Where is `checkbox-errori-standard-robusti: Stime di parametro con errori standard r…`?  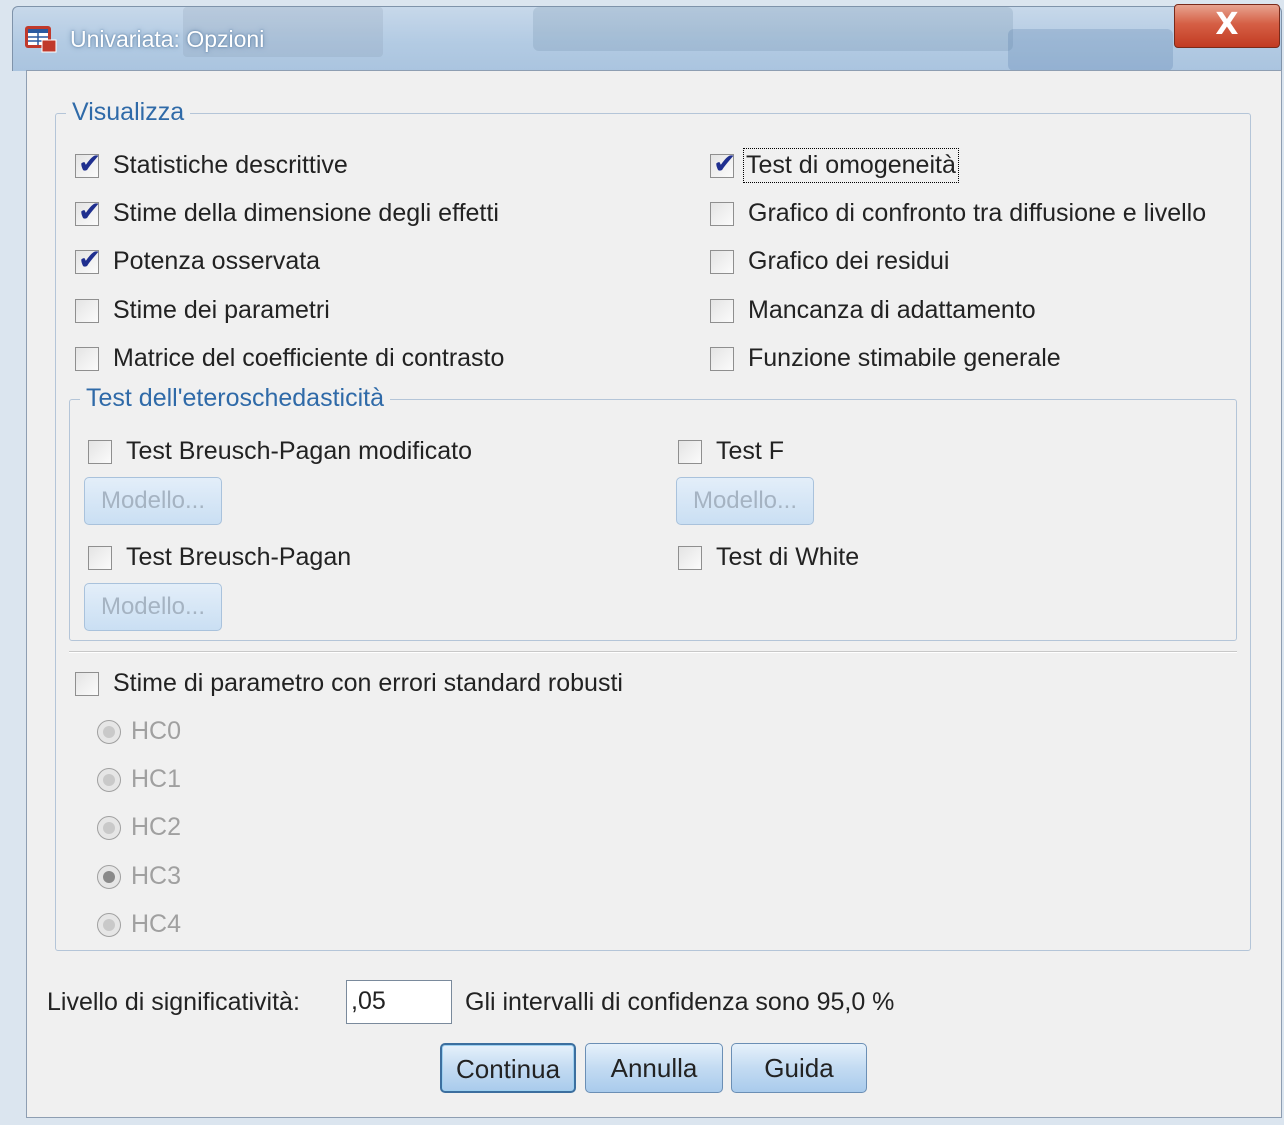 checkbox-errori-standard-robusti: Stime di parametro con errori standard r… is located at coordinates (349, 683).